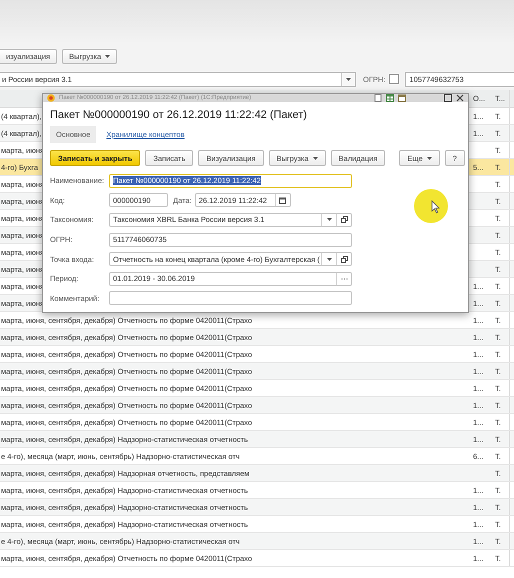  What do you see at coordinates (431, 206) in the screenshot?
I see `cursor-highlight-drawing` at bounding box center [431, 206].